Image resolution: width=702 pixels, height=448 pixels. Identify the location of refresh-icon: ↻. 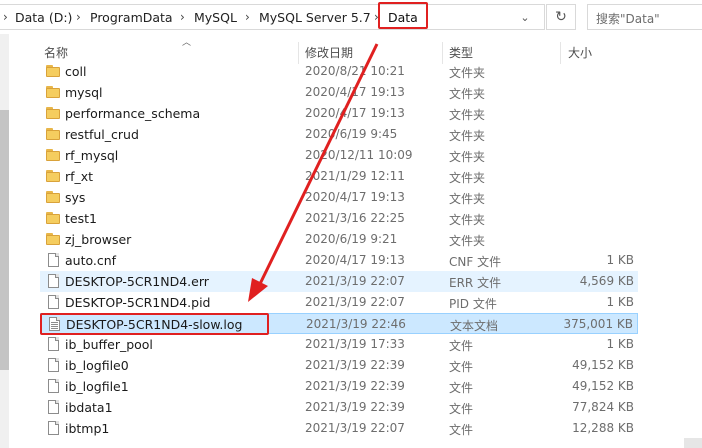
(561, 17).